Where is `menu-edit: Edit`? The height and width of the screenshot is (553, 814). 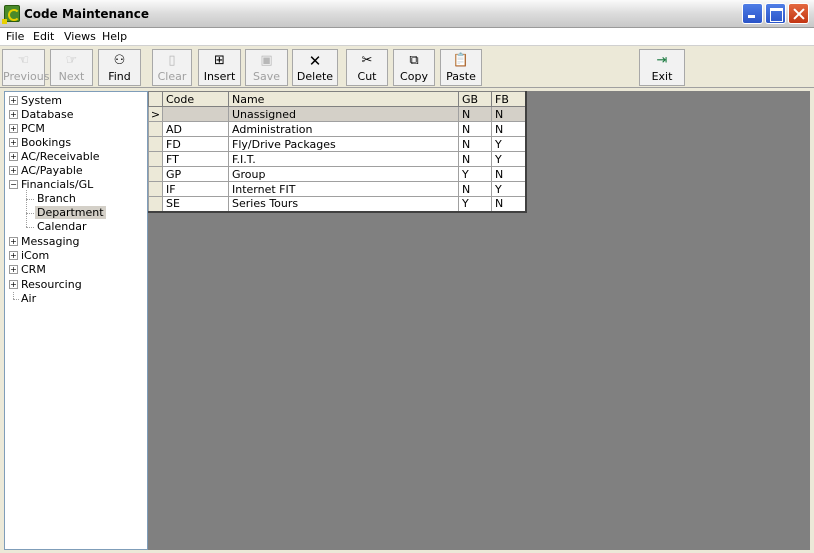
menu-edit: Edit is located at coordinates (43, 36).